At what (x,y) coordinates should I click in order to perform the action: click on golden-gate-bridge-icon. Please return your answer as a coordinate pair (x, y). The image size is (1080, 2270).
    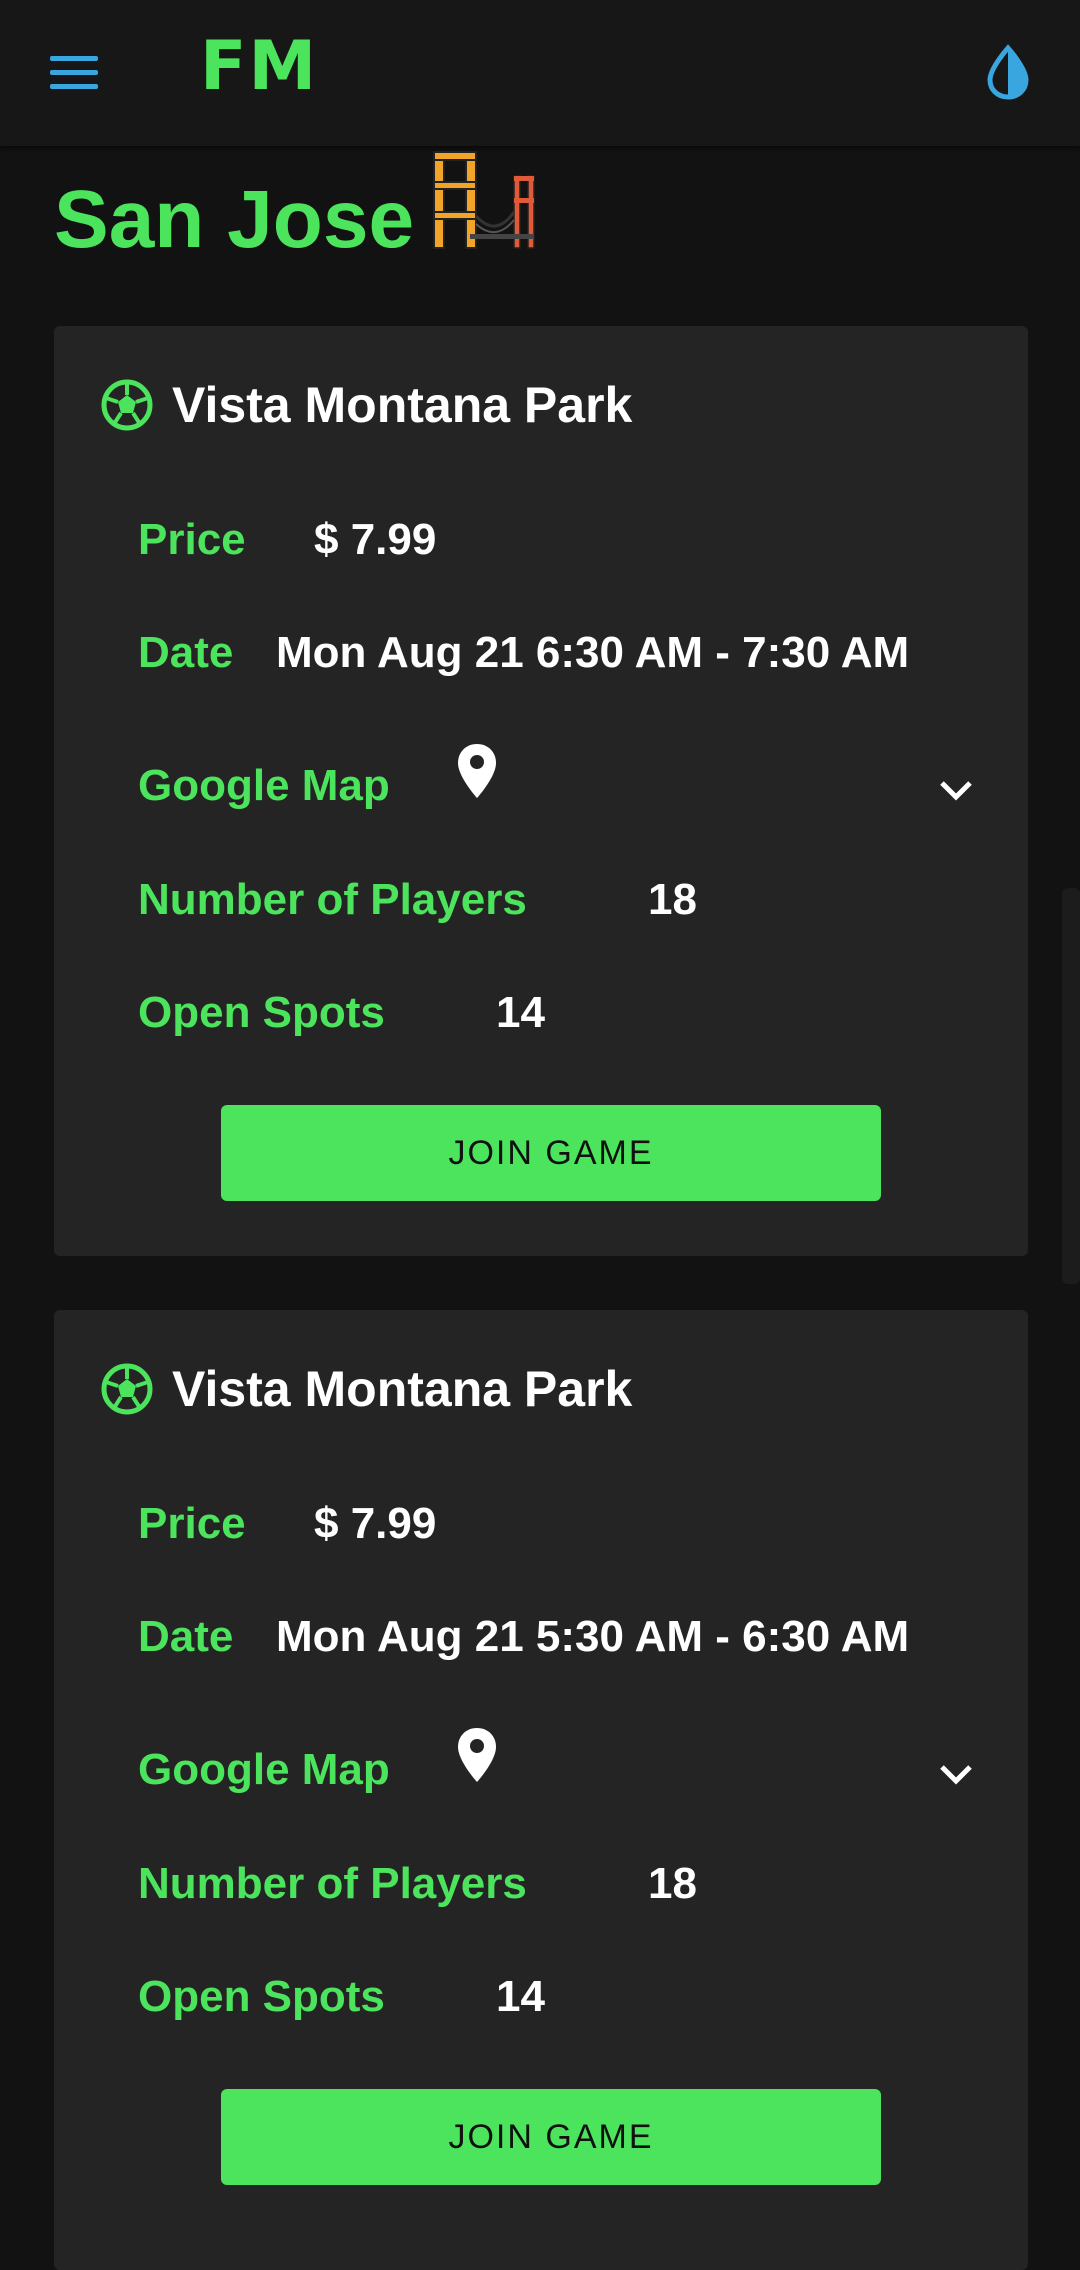
    Looking at the image, I should click on (484, 200).